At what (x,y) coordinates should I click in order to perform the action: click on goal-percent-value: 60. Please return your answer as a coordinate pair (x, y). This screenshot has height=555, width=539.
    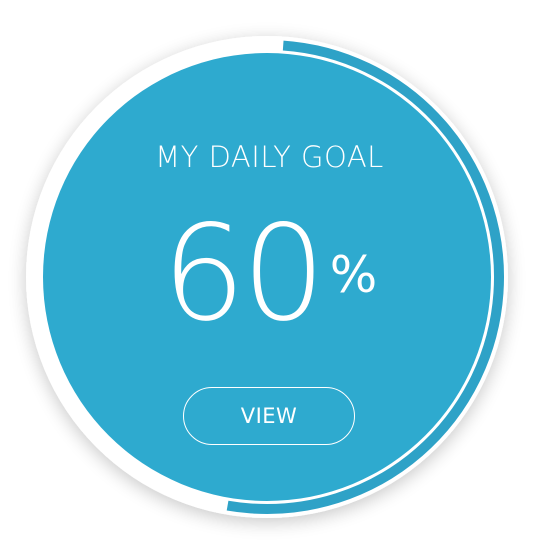
    Looking at the image, I should click on (243, 274).